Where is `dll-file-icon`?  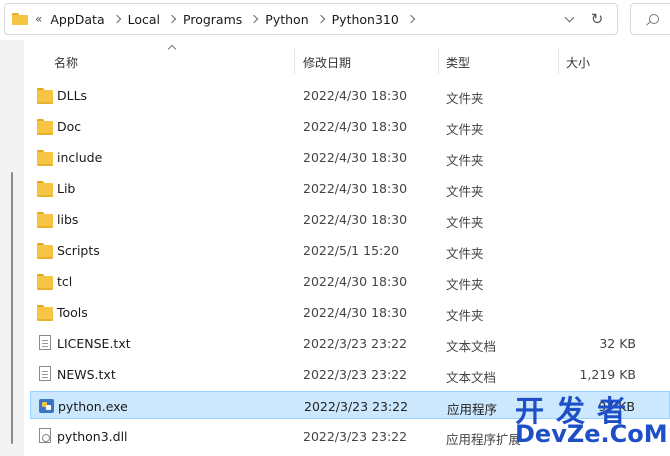 dll-file-icon is located at coordinates (45, 435).